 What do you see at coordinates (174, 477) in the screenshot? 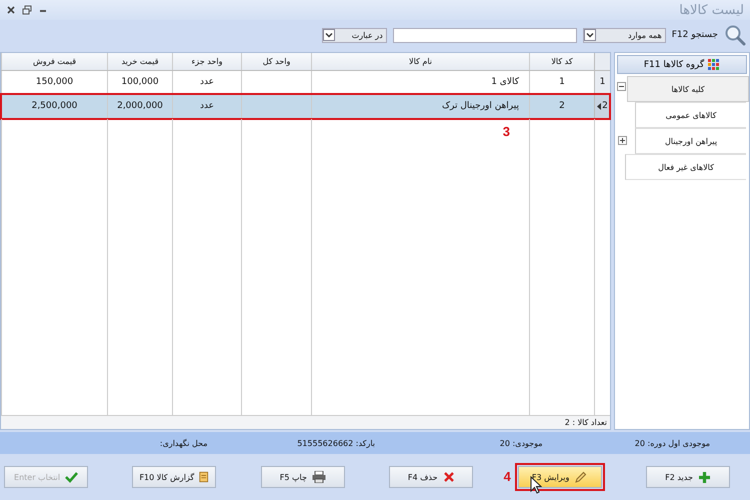
I see `action-button: گزارش کالا F10` at bounding box center [174, 477].